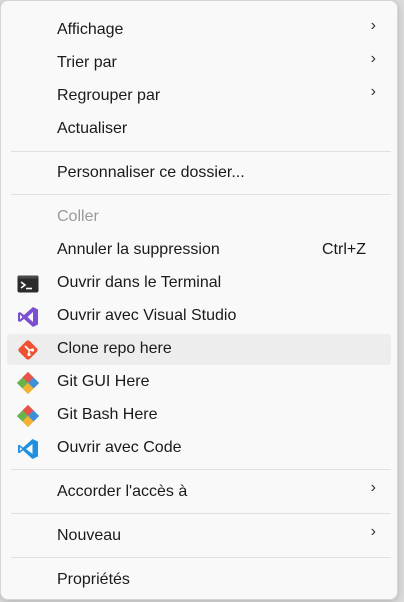 The width and height of the screenshot is (404, 602). I want to click on menu-item-label: Clone repo here, so click(114, 348).